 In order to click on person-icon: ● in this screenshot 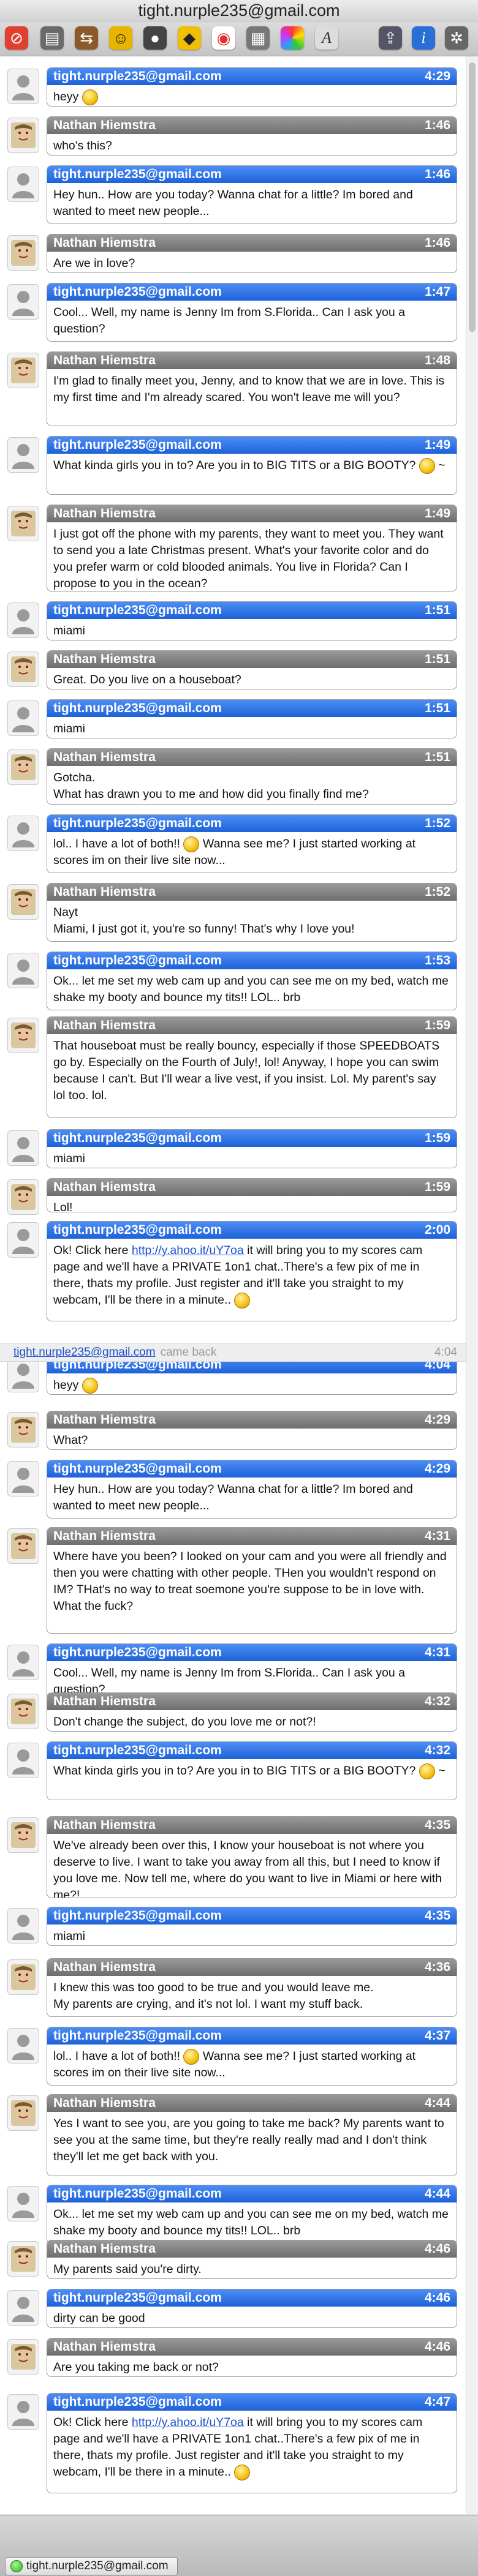, I will do `click(155, 38)`.